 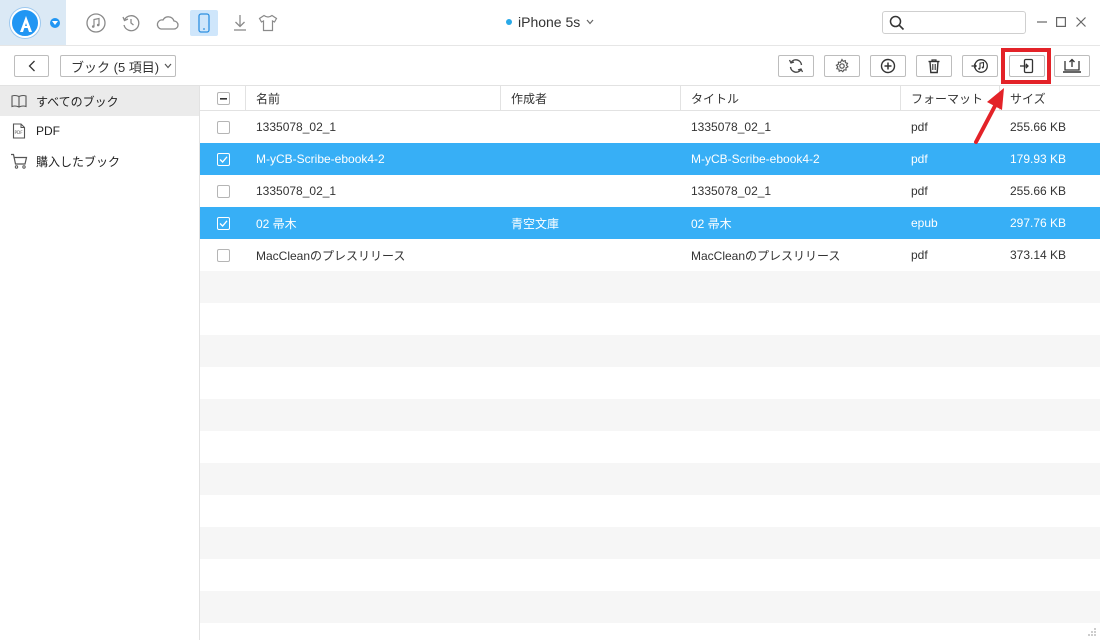 I want to click on to-itunes-button, so click(x=980, y=66).